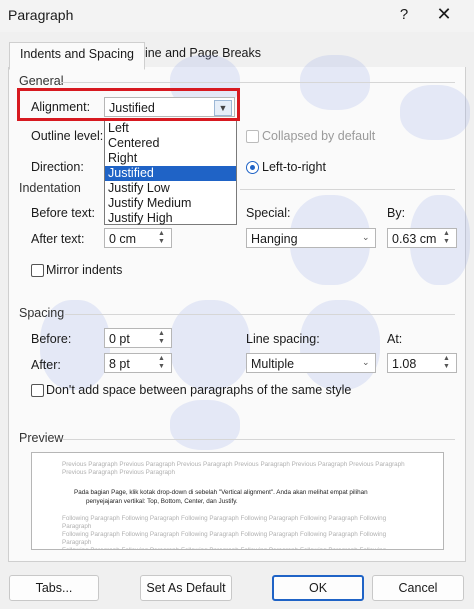 The width and height of the screenshot is (474, 609). I want to click on spacing-after-label: After:, so click(46, 365).